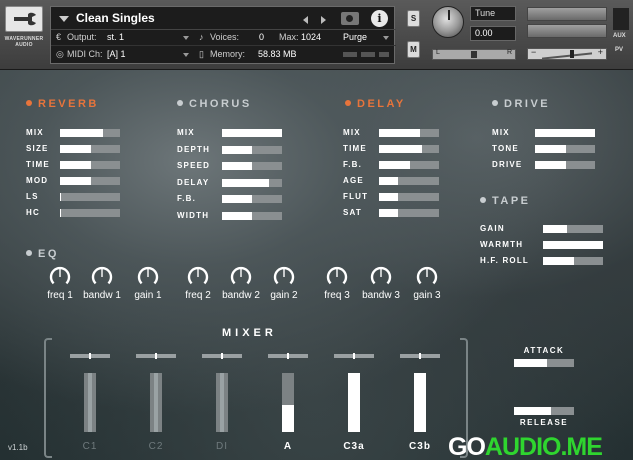  What do you see at coordinates (24, 19) in the screenshot?
I see `wrench-logo-button` at bounding box center [24, 19].